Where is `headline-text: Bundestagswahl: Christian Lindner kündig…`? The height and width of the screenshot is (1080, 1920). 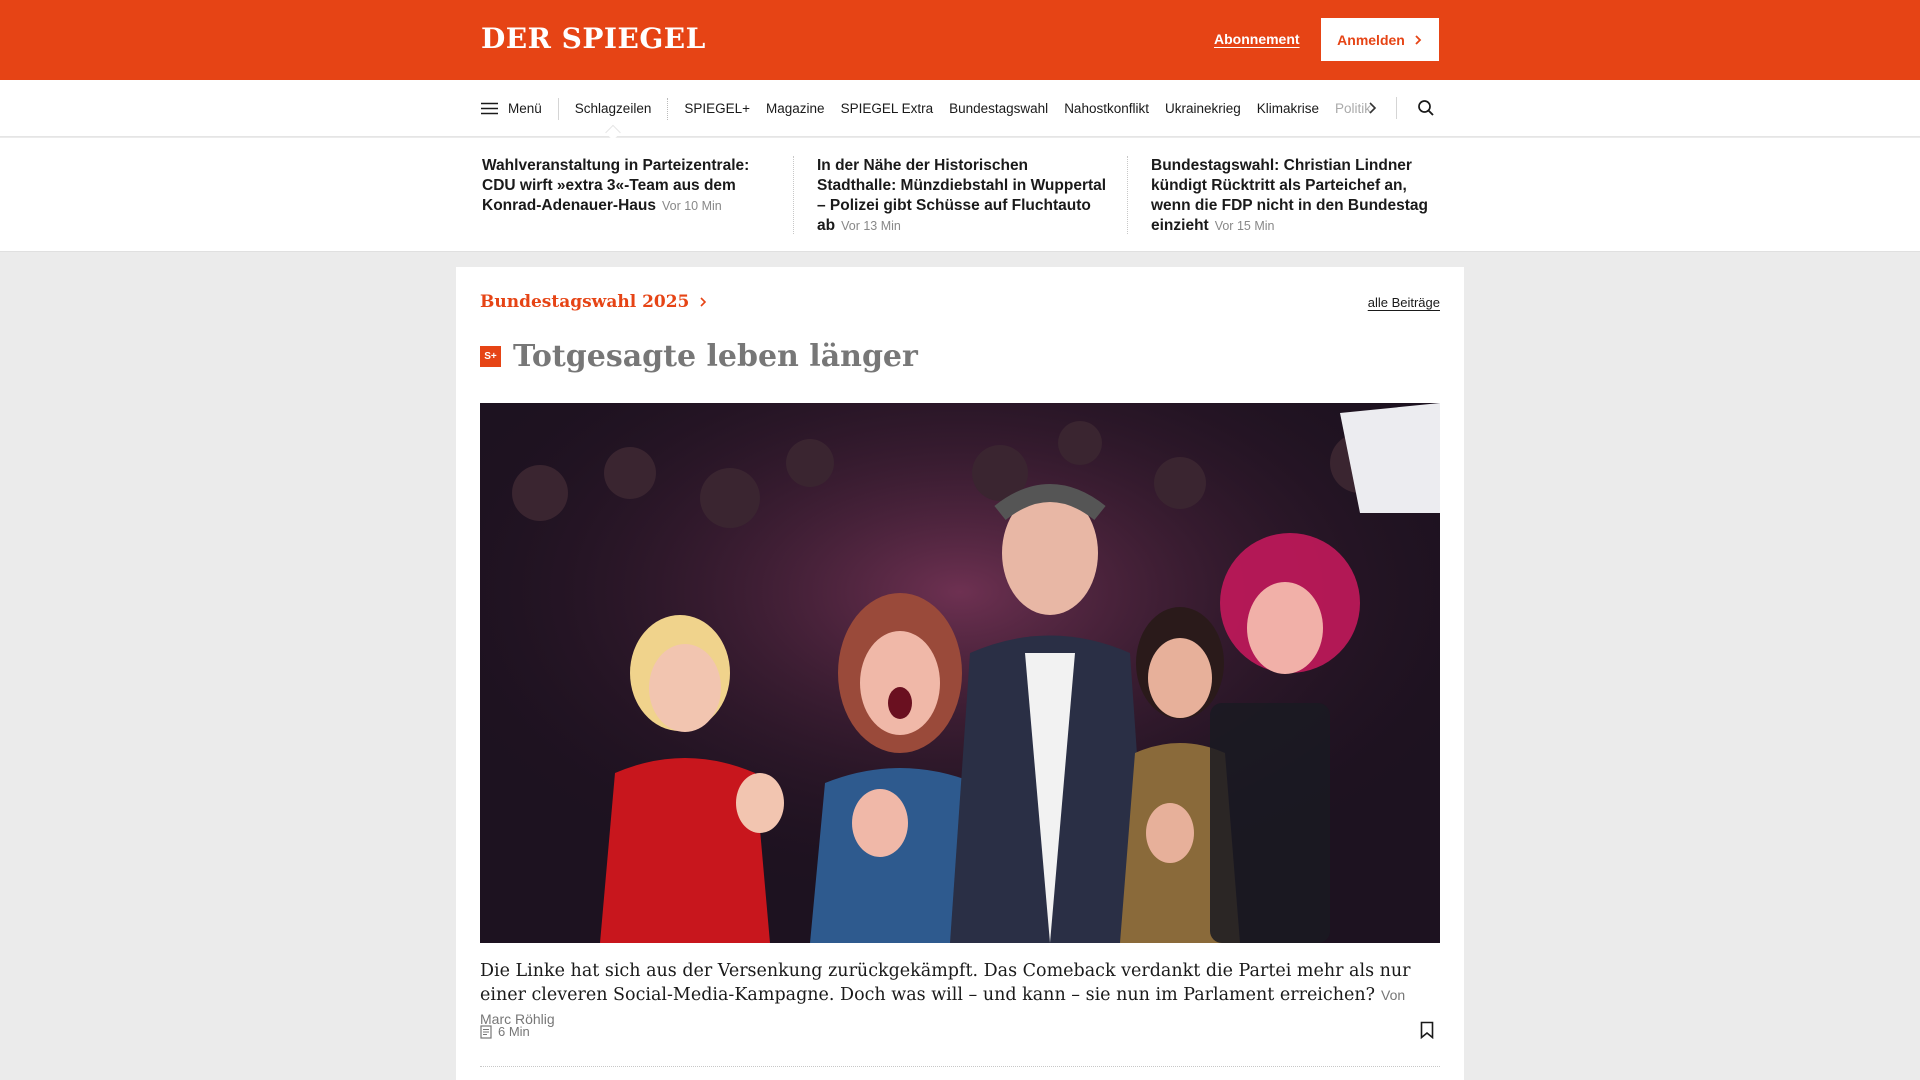 headline-text: Bundestagswahl: Christian Lindner kündig… is located at coordinates (1290, 195).